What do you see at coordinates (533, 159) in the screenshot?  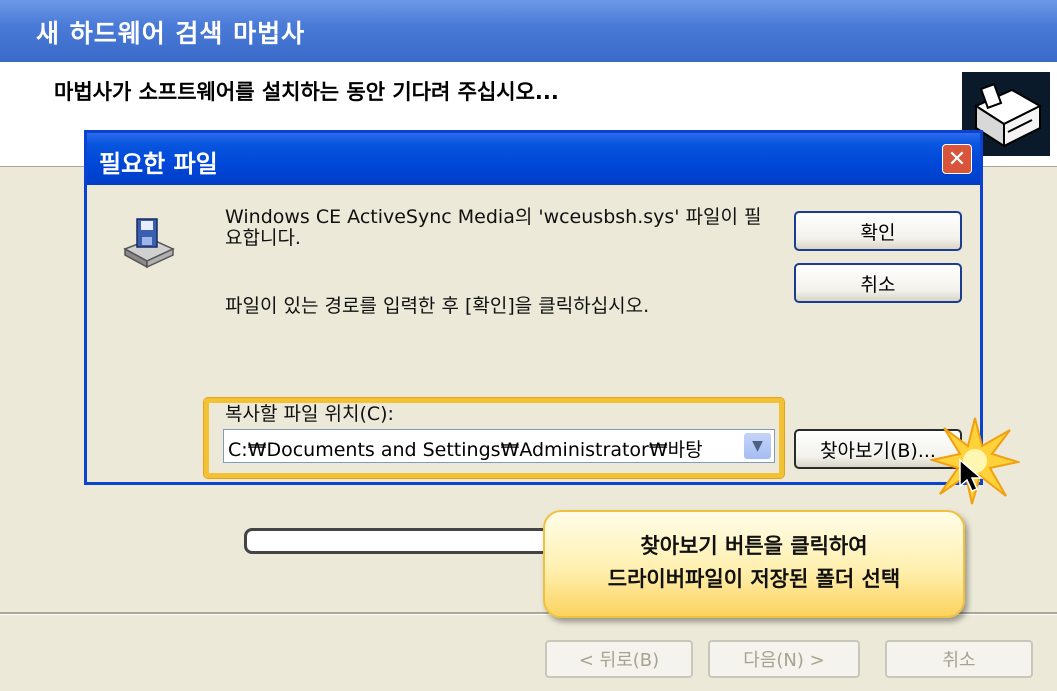 I see `dialog-titlebar` at bounding box center [533, 159].